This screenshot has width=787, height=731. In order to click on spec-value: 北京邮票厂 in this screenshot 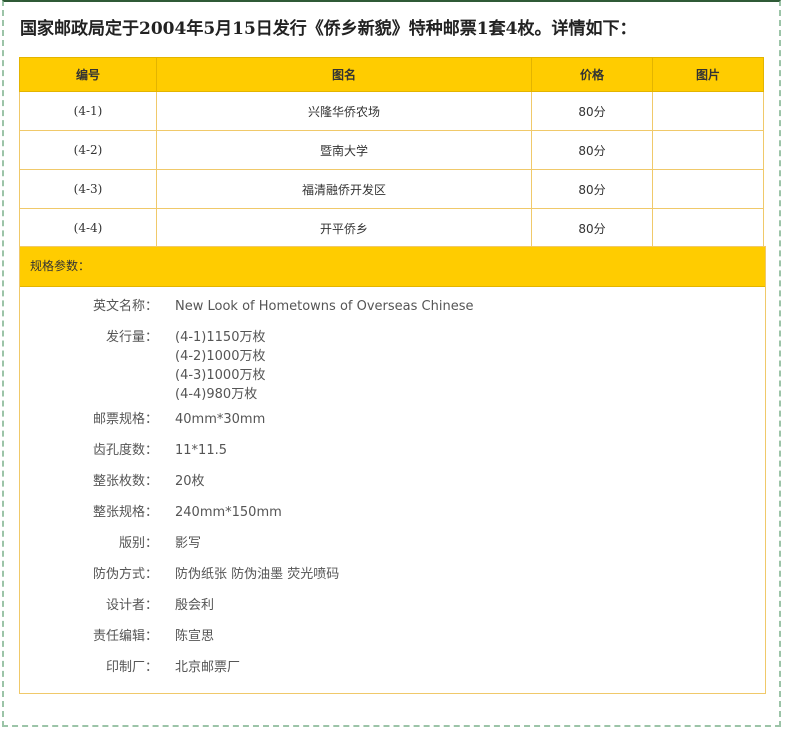, I will do `click(208, 667)`.